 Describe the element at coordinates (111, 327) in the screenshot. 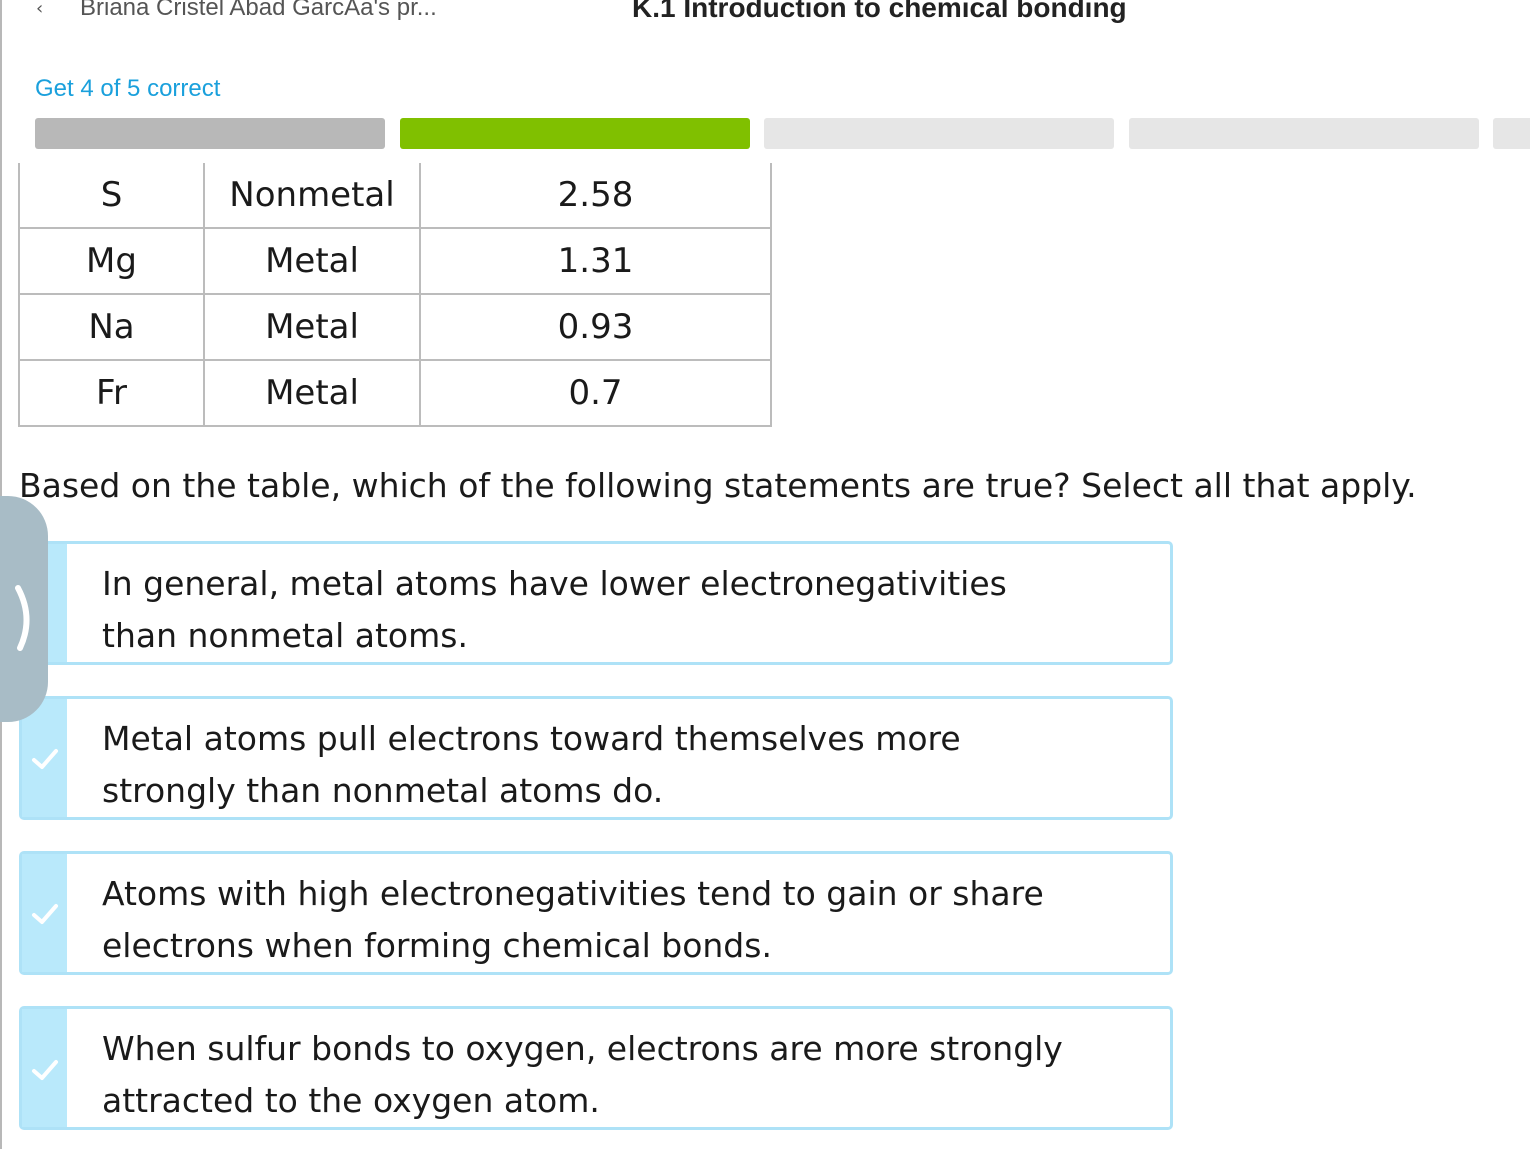

I see `table-cell: Na` at that location.